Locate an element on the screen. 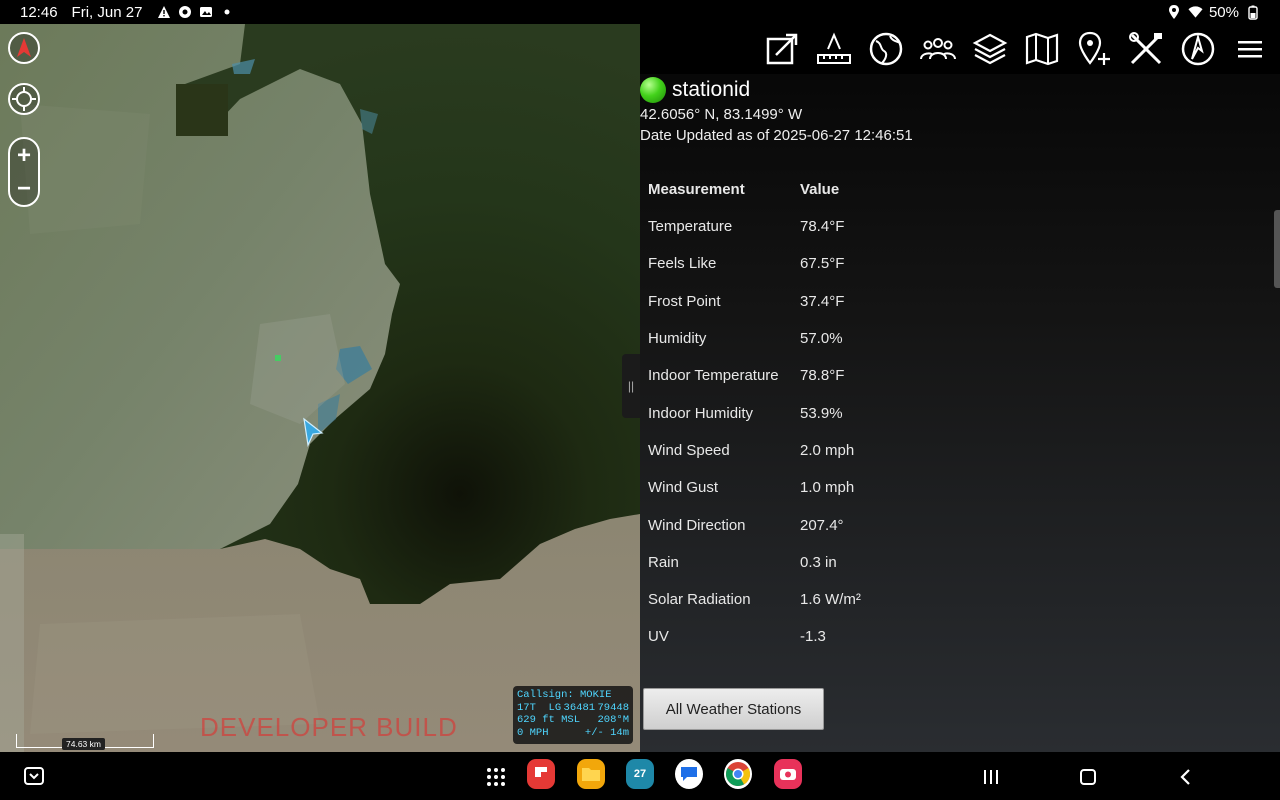  panel-resize-handle: || is located at coordinates (631, 386).